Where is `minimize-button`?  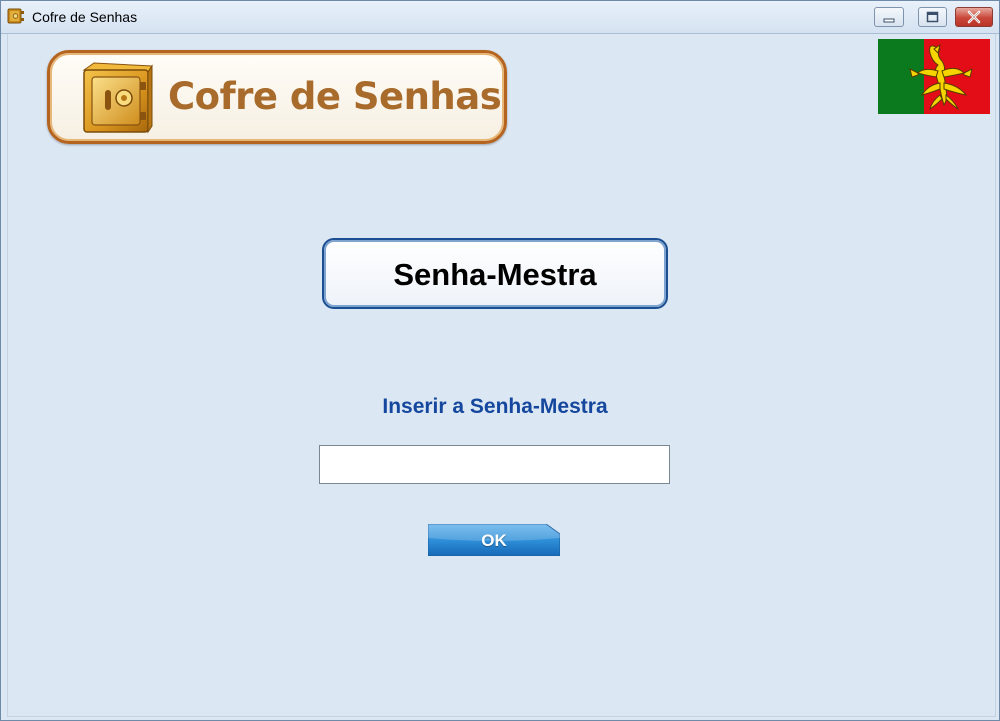
minimize-button is located at coordinates (889, 17).